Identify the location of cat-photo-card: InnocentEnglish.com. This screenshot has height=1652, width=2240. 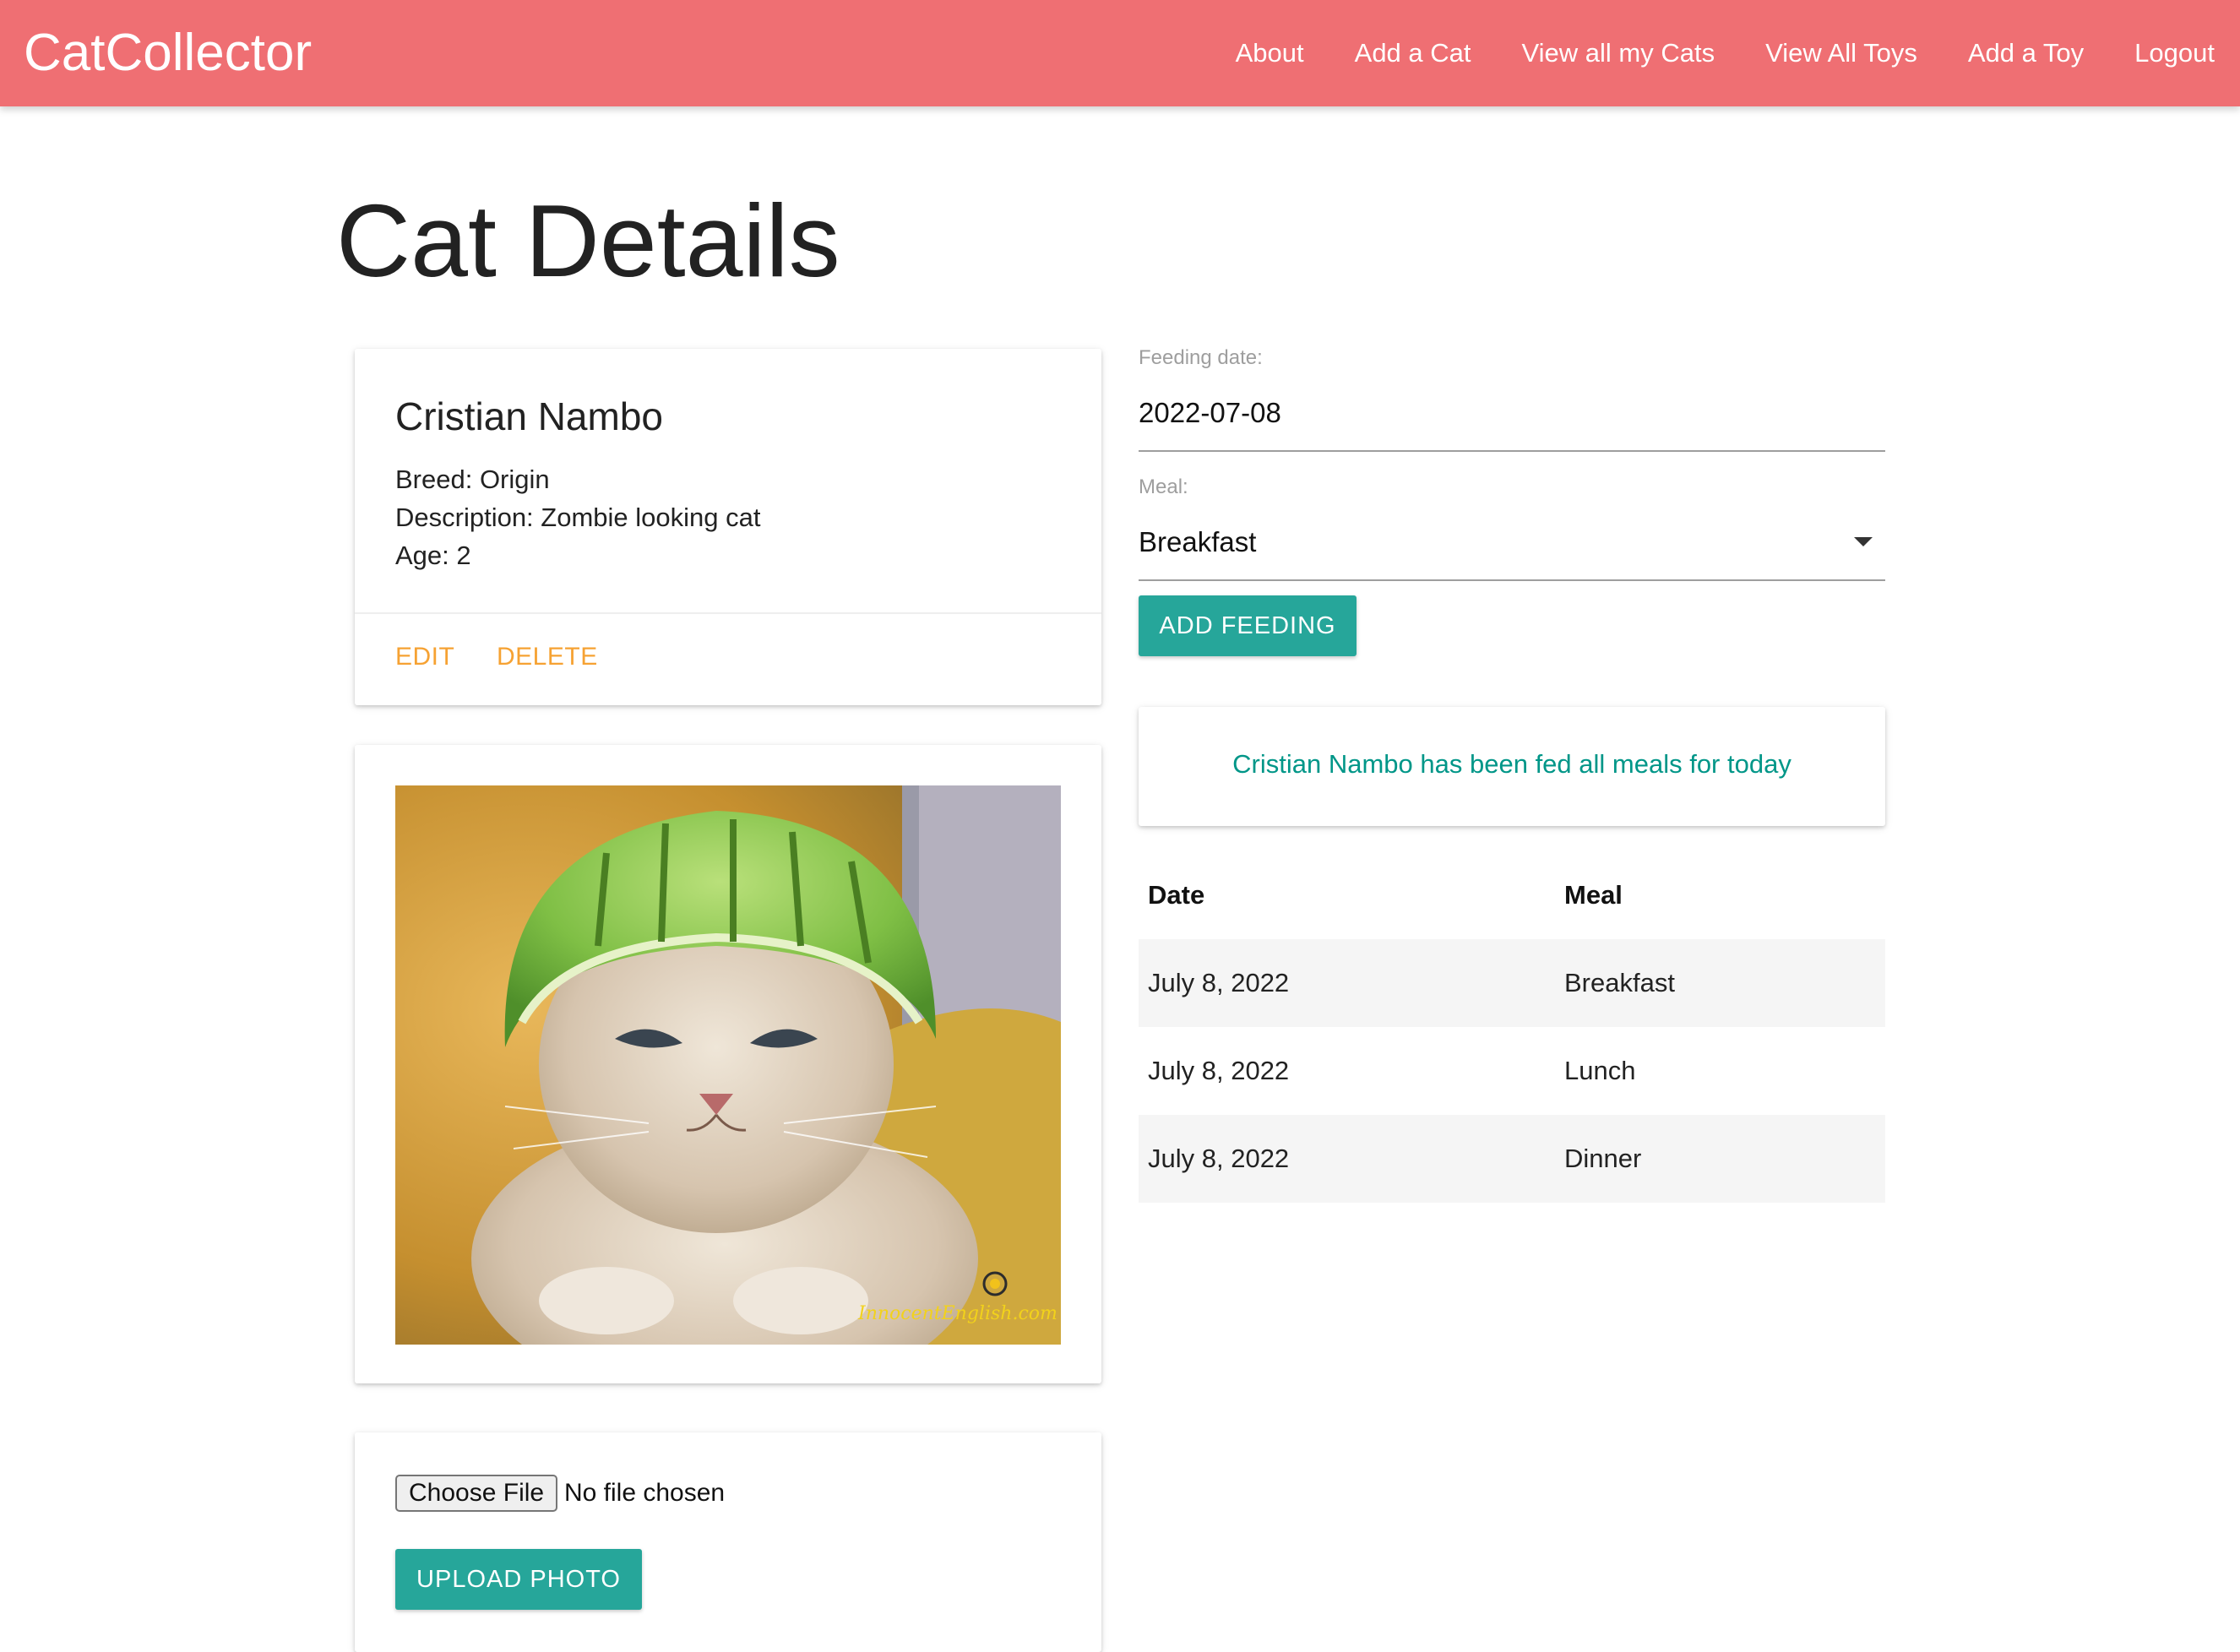
(728, 1064).